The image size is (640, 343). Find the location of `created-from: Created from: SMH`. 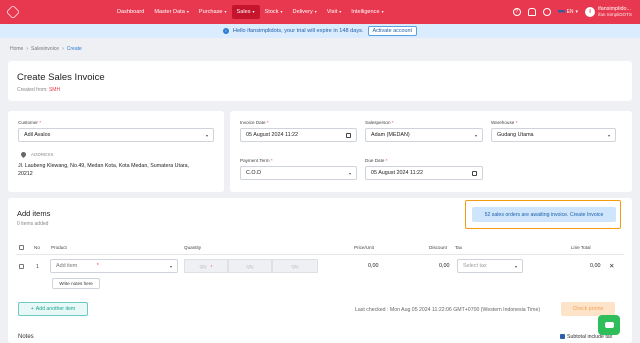

created-from: Created from: SMH is located at coordinates (38, 90).